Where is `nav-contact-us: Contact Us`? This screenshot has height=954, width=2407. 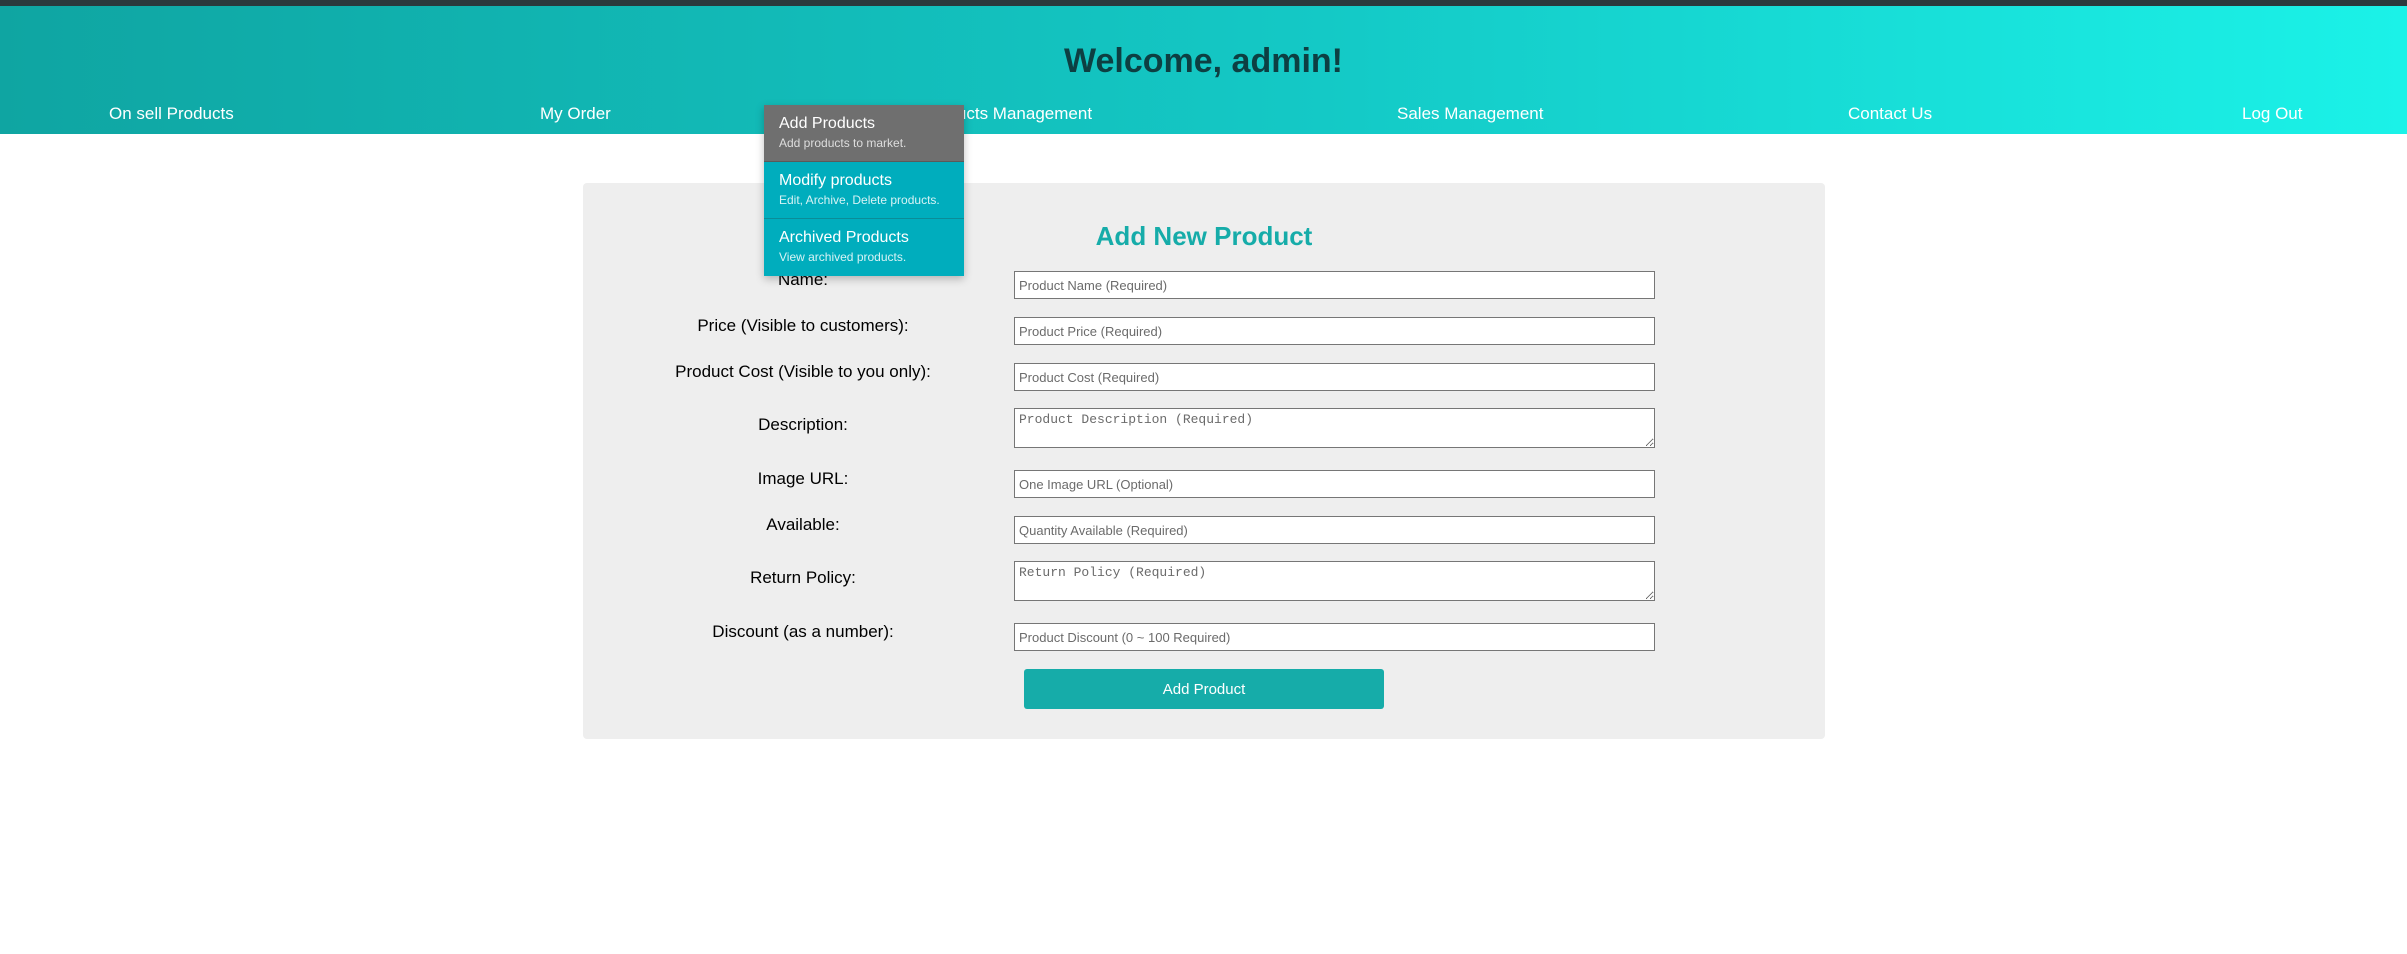
nav-contact-us: Contact Us is located at coordinates (1890, 114).